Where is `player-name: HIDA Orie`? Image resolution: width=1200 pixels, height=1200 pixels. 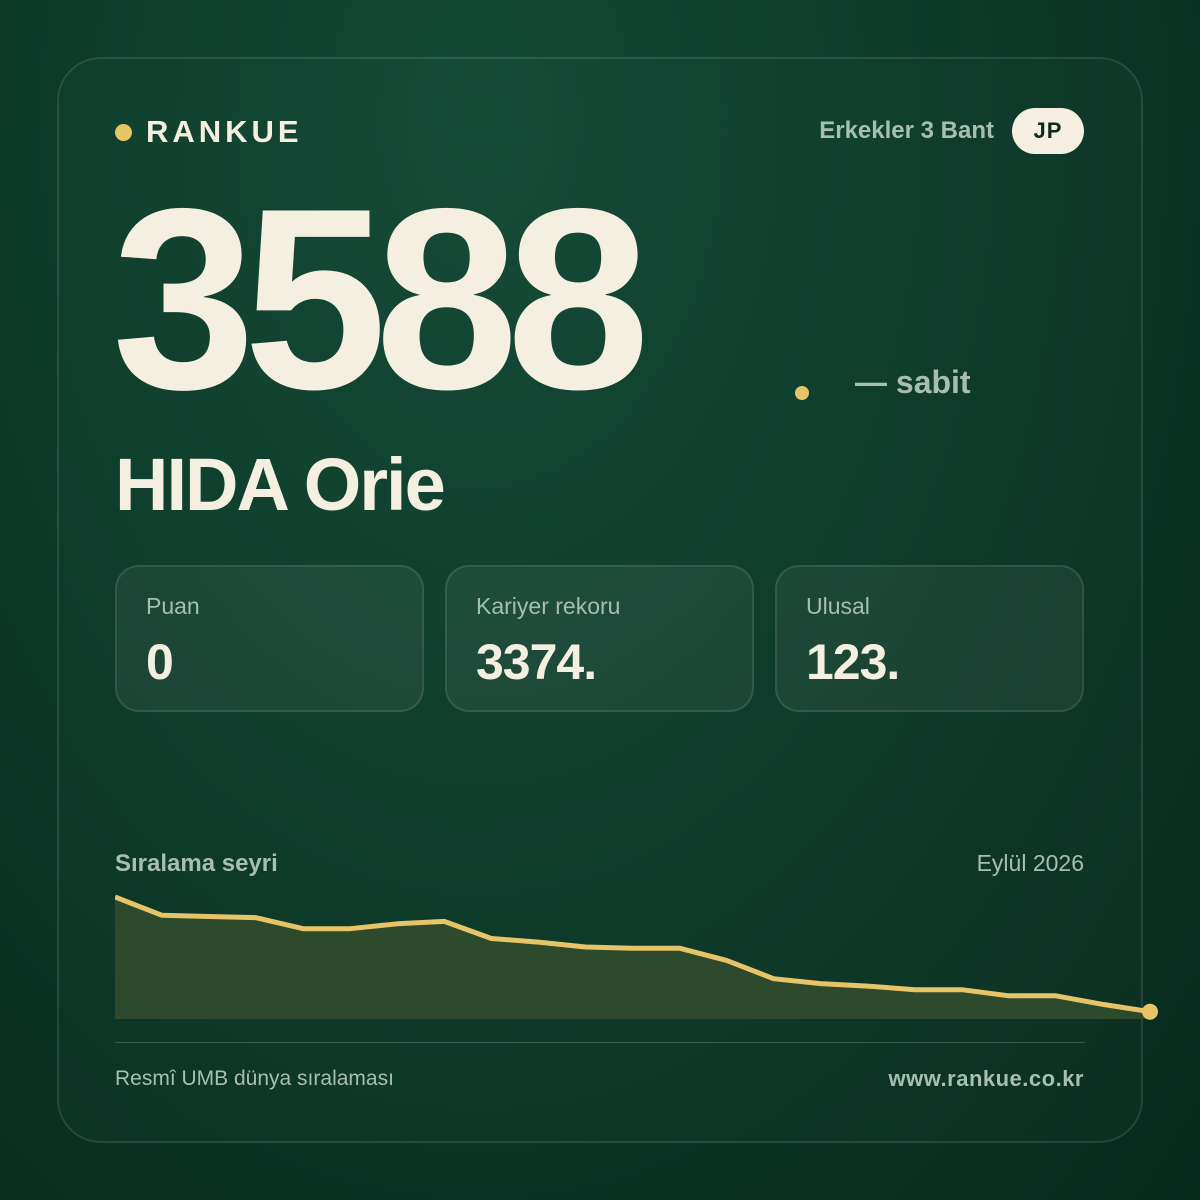 player-name: HIDA Orie is located at coordinates (280, 484).